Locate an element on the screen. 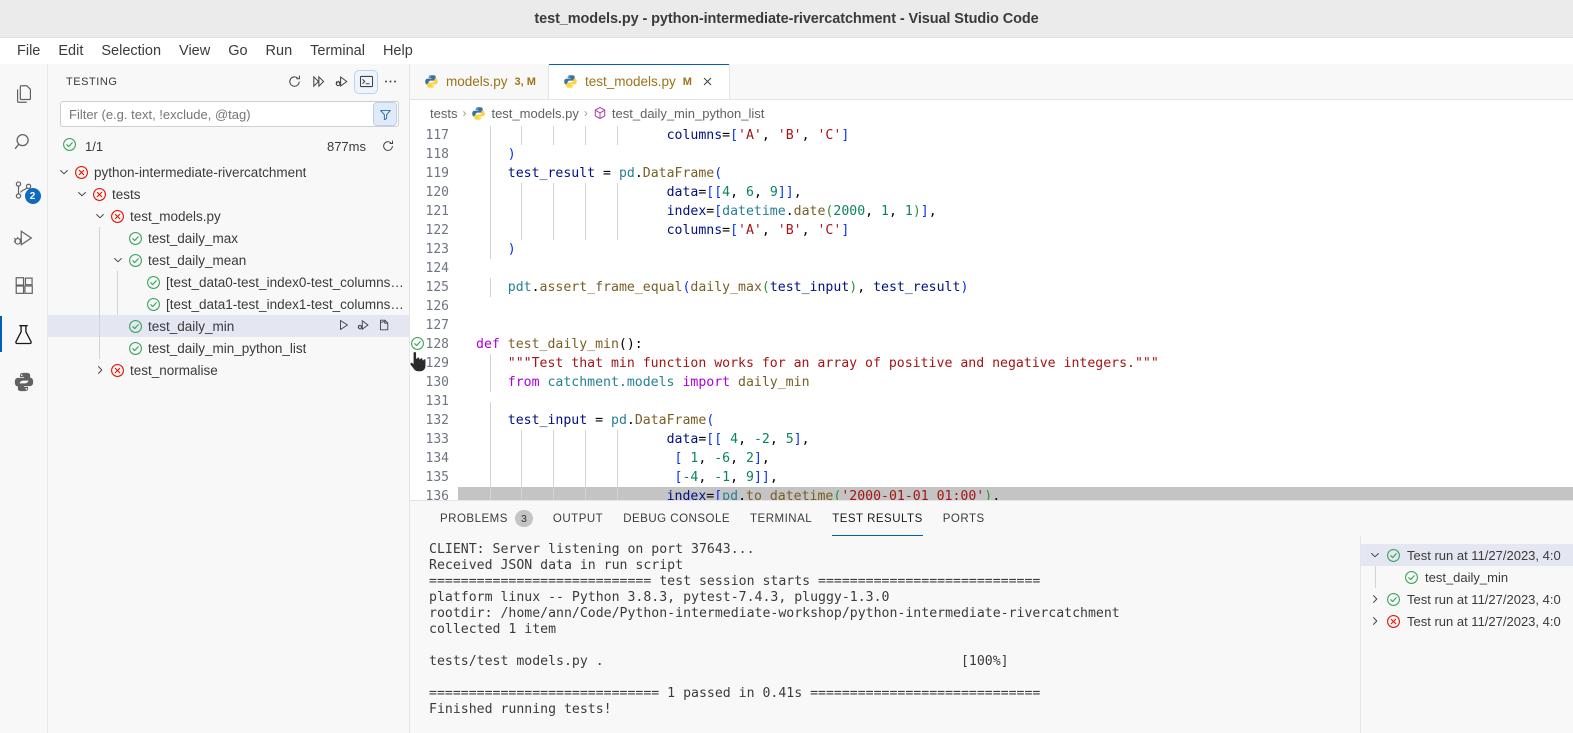 This screenshot has width=1573, height=733. debug-all-icon is located at coordinates (342, 82).